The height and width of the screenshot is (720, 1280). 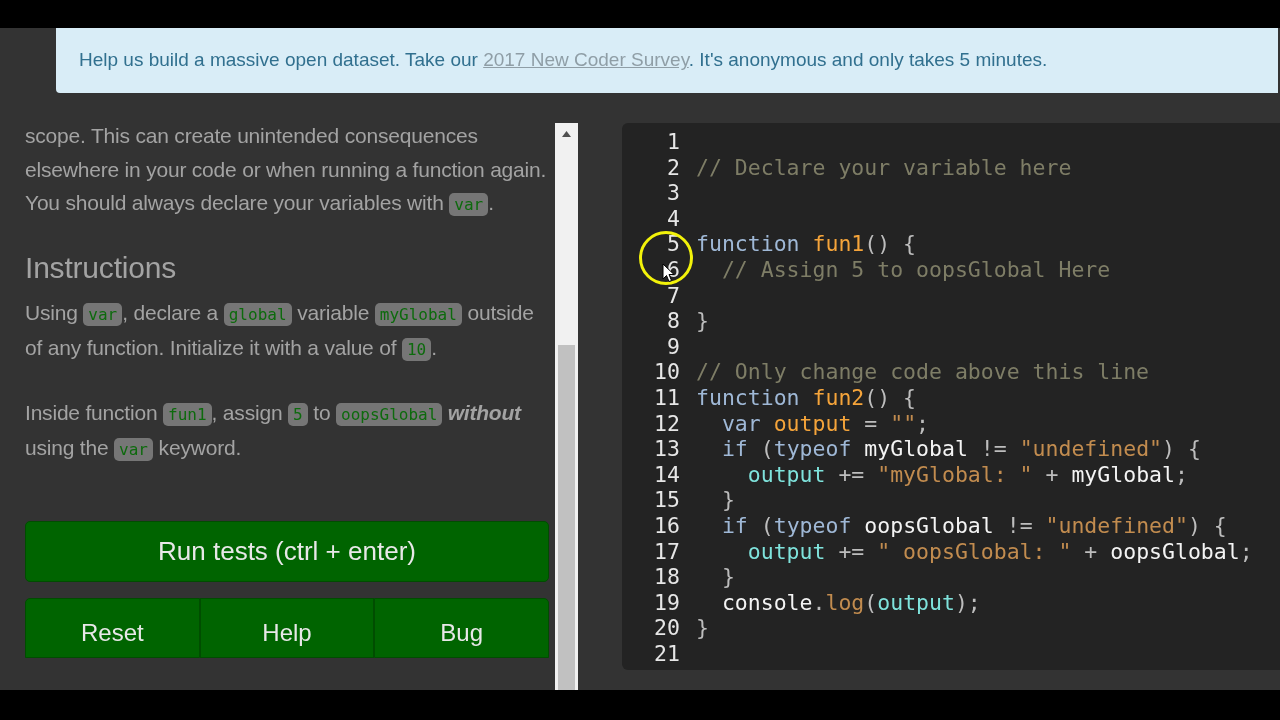 What do you see at coordinates (287, 627) in the screenshot?
I see `action-button: Help` at bounding box center [287, 627].